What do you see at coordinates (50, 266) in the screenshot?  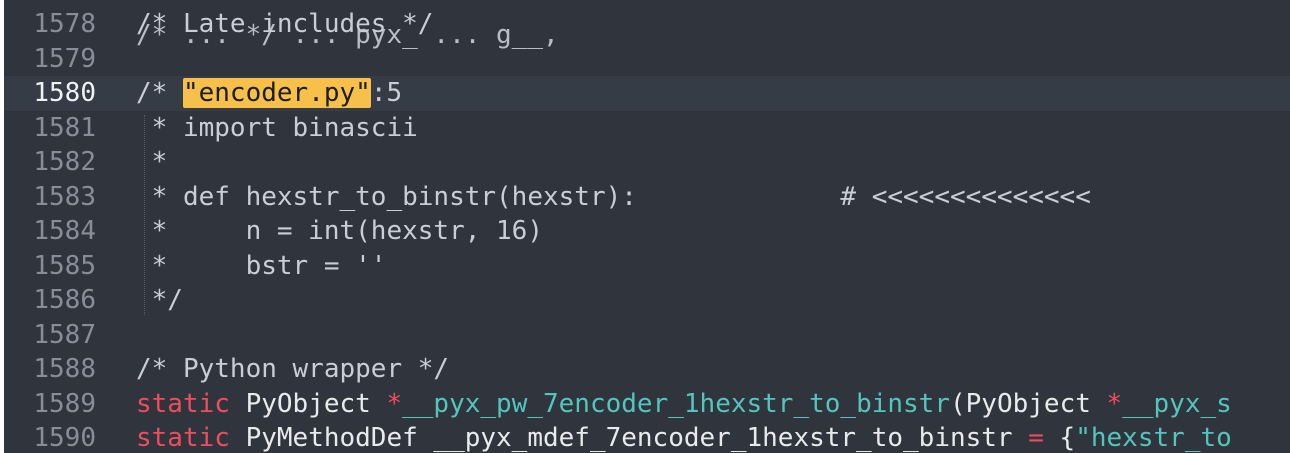 I see `line-number: 1585` at bounding box center [50, 266].